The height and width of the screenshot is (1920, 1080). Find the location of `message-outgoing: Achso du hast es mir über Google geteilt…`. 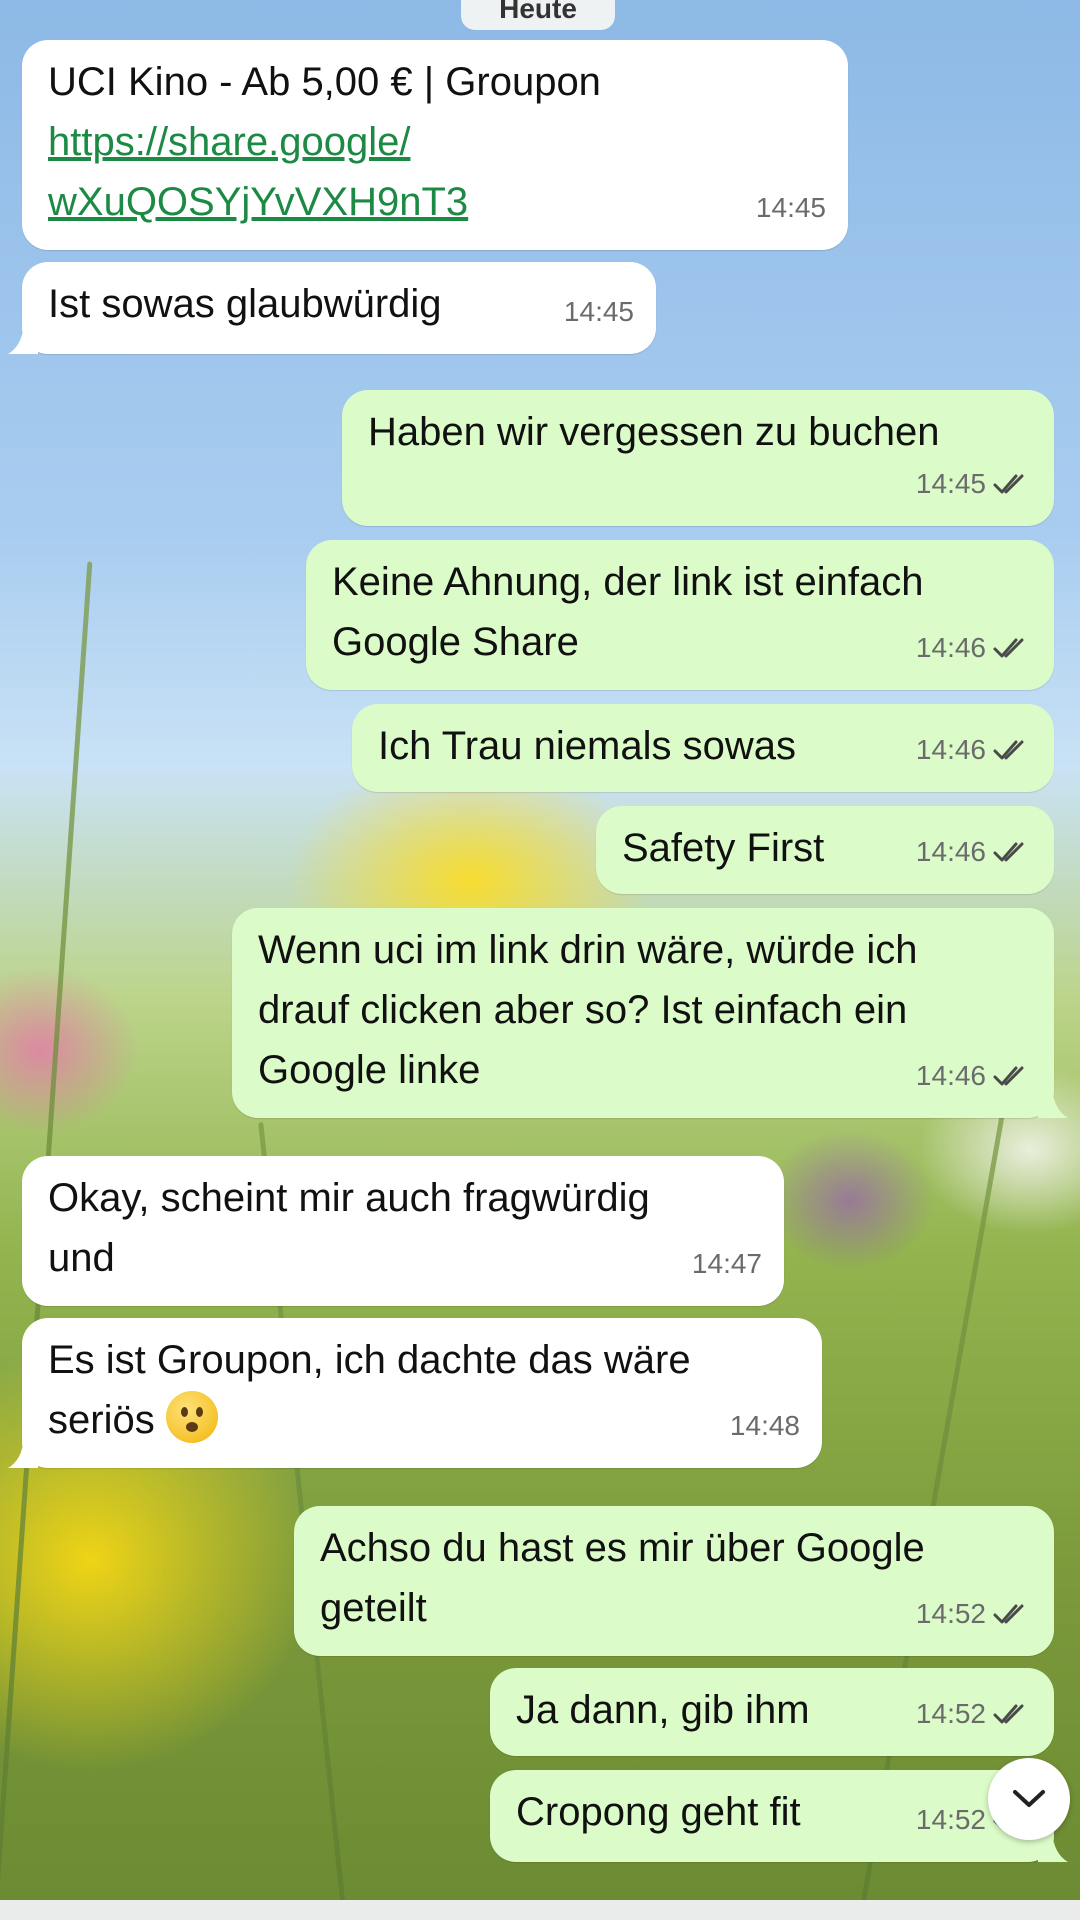

message-outgoing: Achso du hast es mir über Google geteilt… is located at coordinates (674, 1581).